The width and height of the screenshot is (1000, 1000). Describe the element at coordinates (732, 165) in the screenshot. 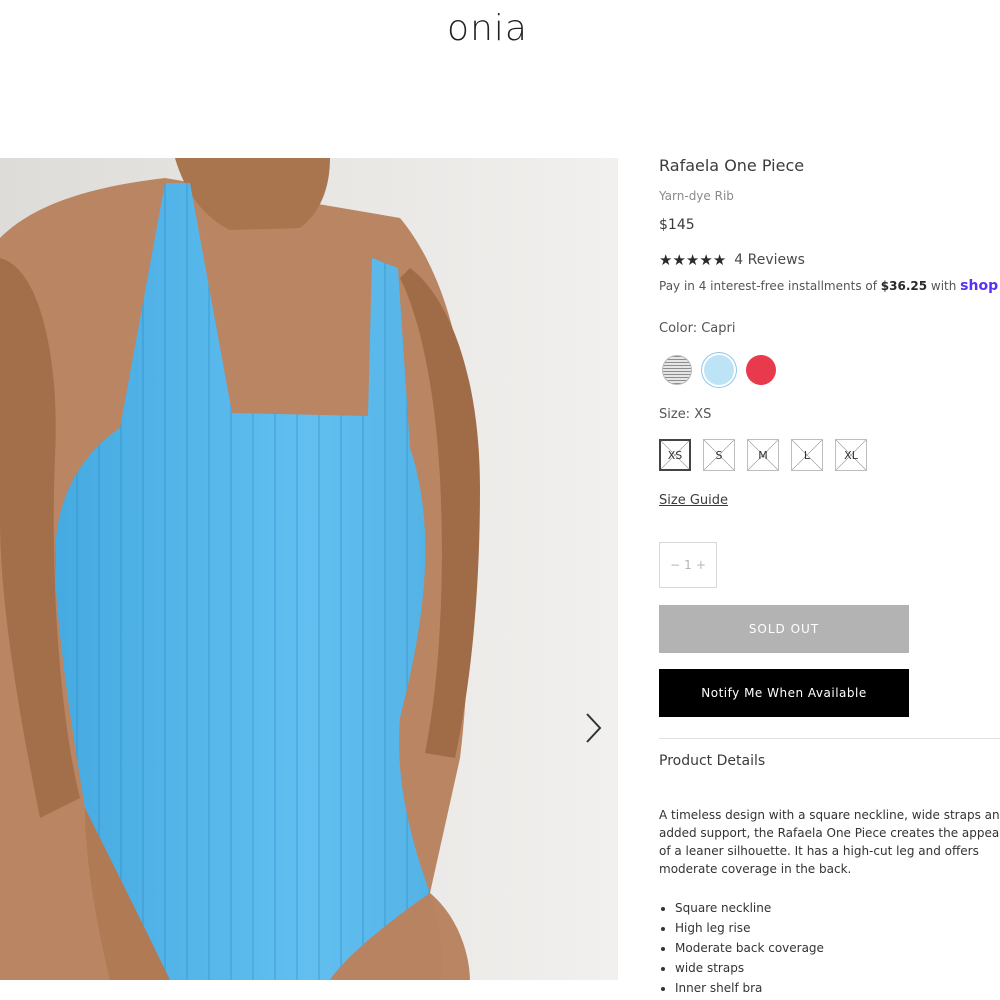

I see `product-title: Rafaela One Piece` at that location.